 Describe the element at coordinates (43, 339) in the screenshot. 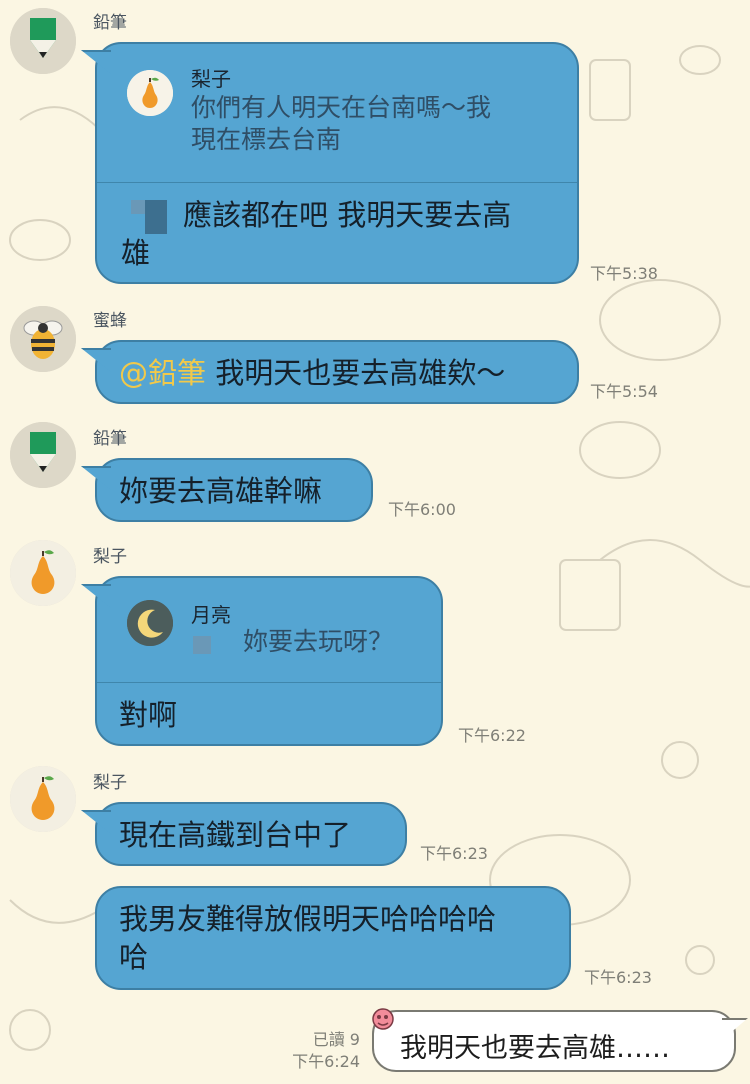

I see `bee-avatar-icon` at that location.